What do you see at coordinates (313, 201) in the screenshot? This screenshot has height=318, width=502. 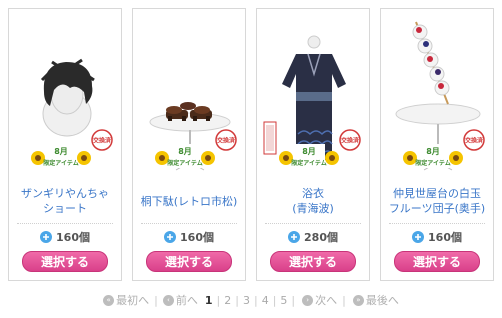 I see `item-name: 浴衣 (青海波)` at bounding box center [313, 201].